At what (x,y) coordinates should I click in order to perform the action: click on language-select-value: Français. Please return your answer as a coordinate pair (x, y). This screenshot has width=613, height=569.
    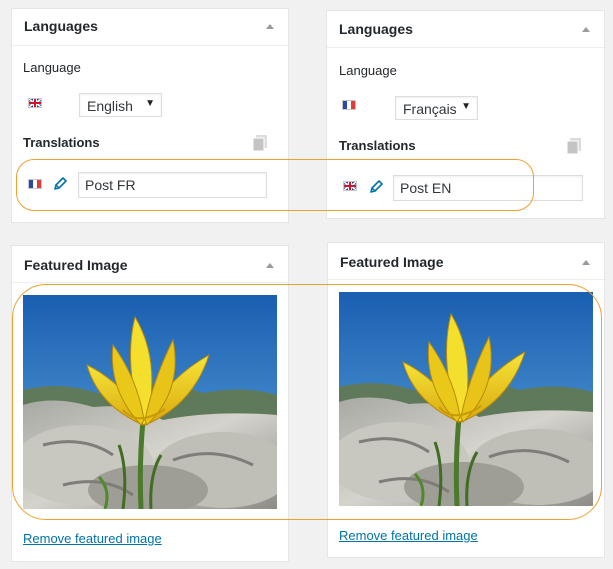
    Looking at the image, I should click on (430, 109).